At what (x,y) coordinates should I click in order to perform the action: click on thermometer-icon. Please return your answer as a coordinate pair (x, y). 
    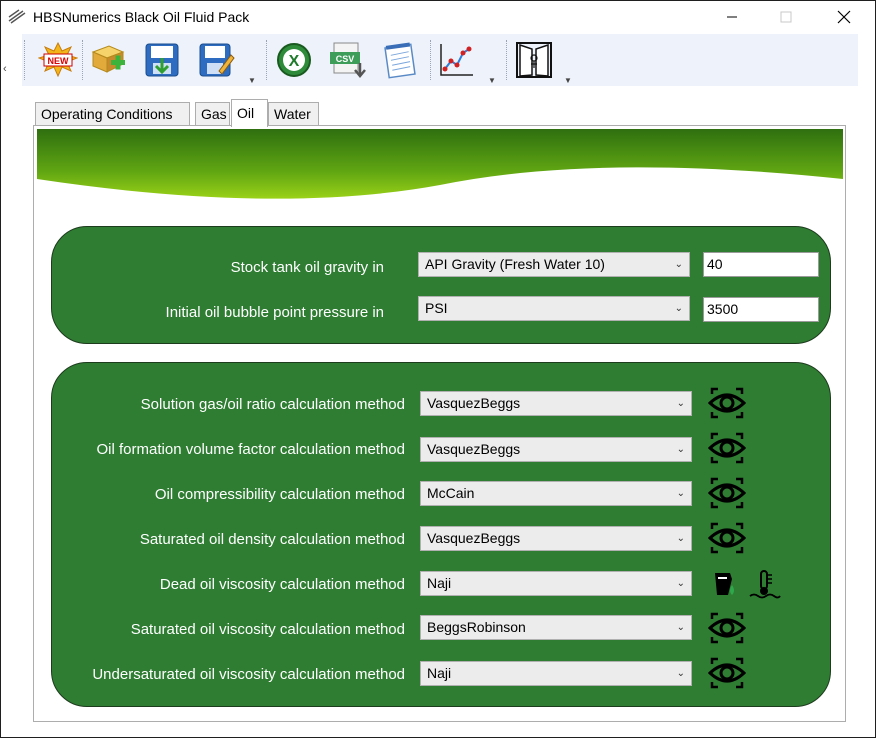
    Looking at the image, I should click on (765, 584).